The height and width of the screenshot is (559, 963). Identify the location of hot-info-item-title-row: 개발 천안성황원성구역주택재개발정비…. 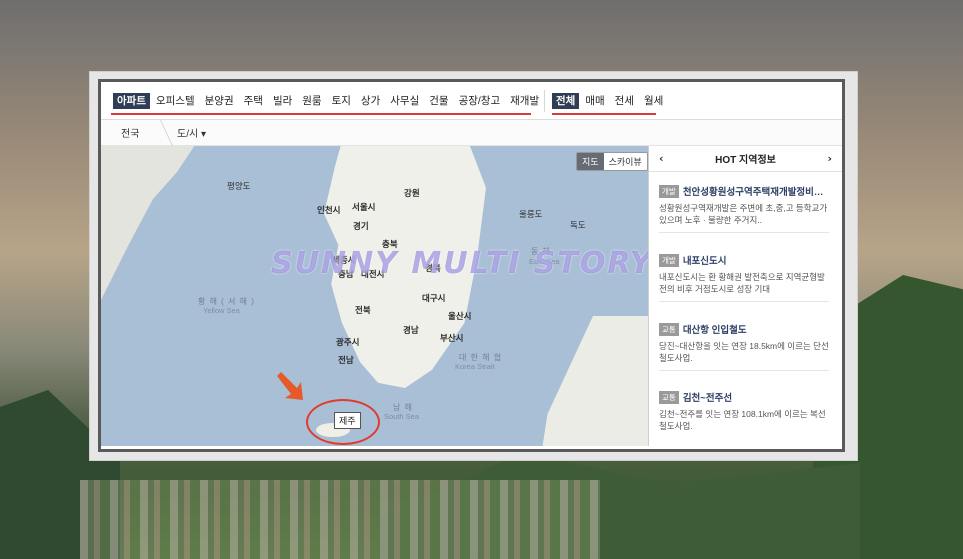
(744, 191).